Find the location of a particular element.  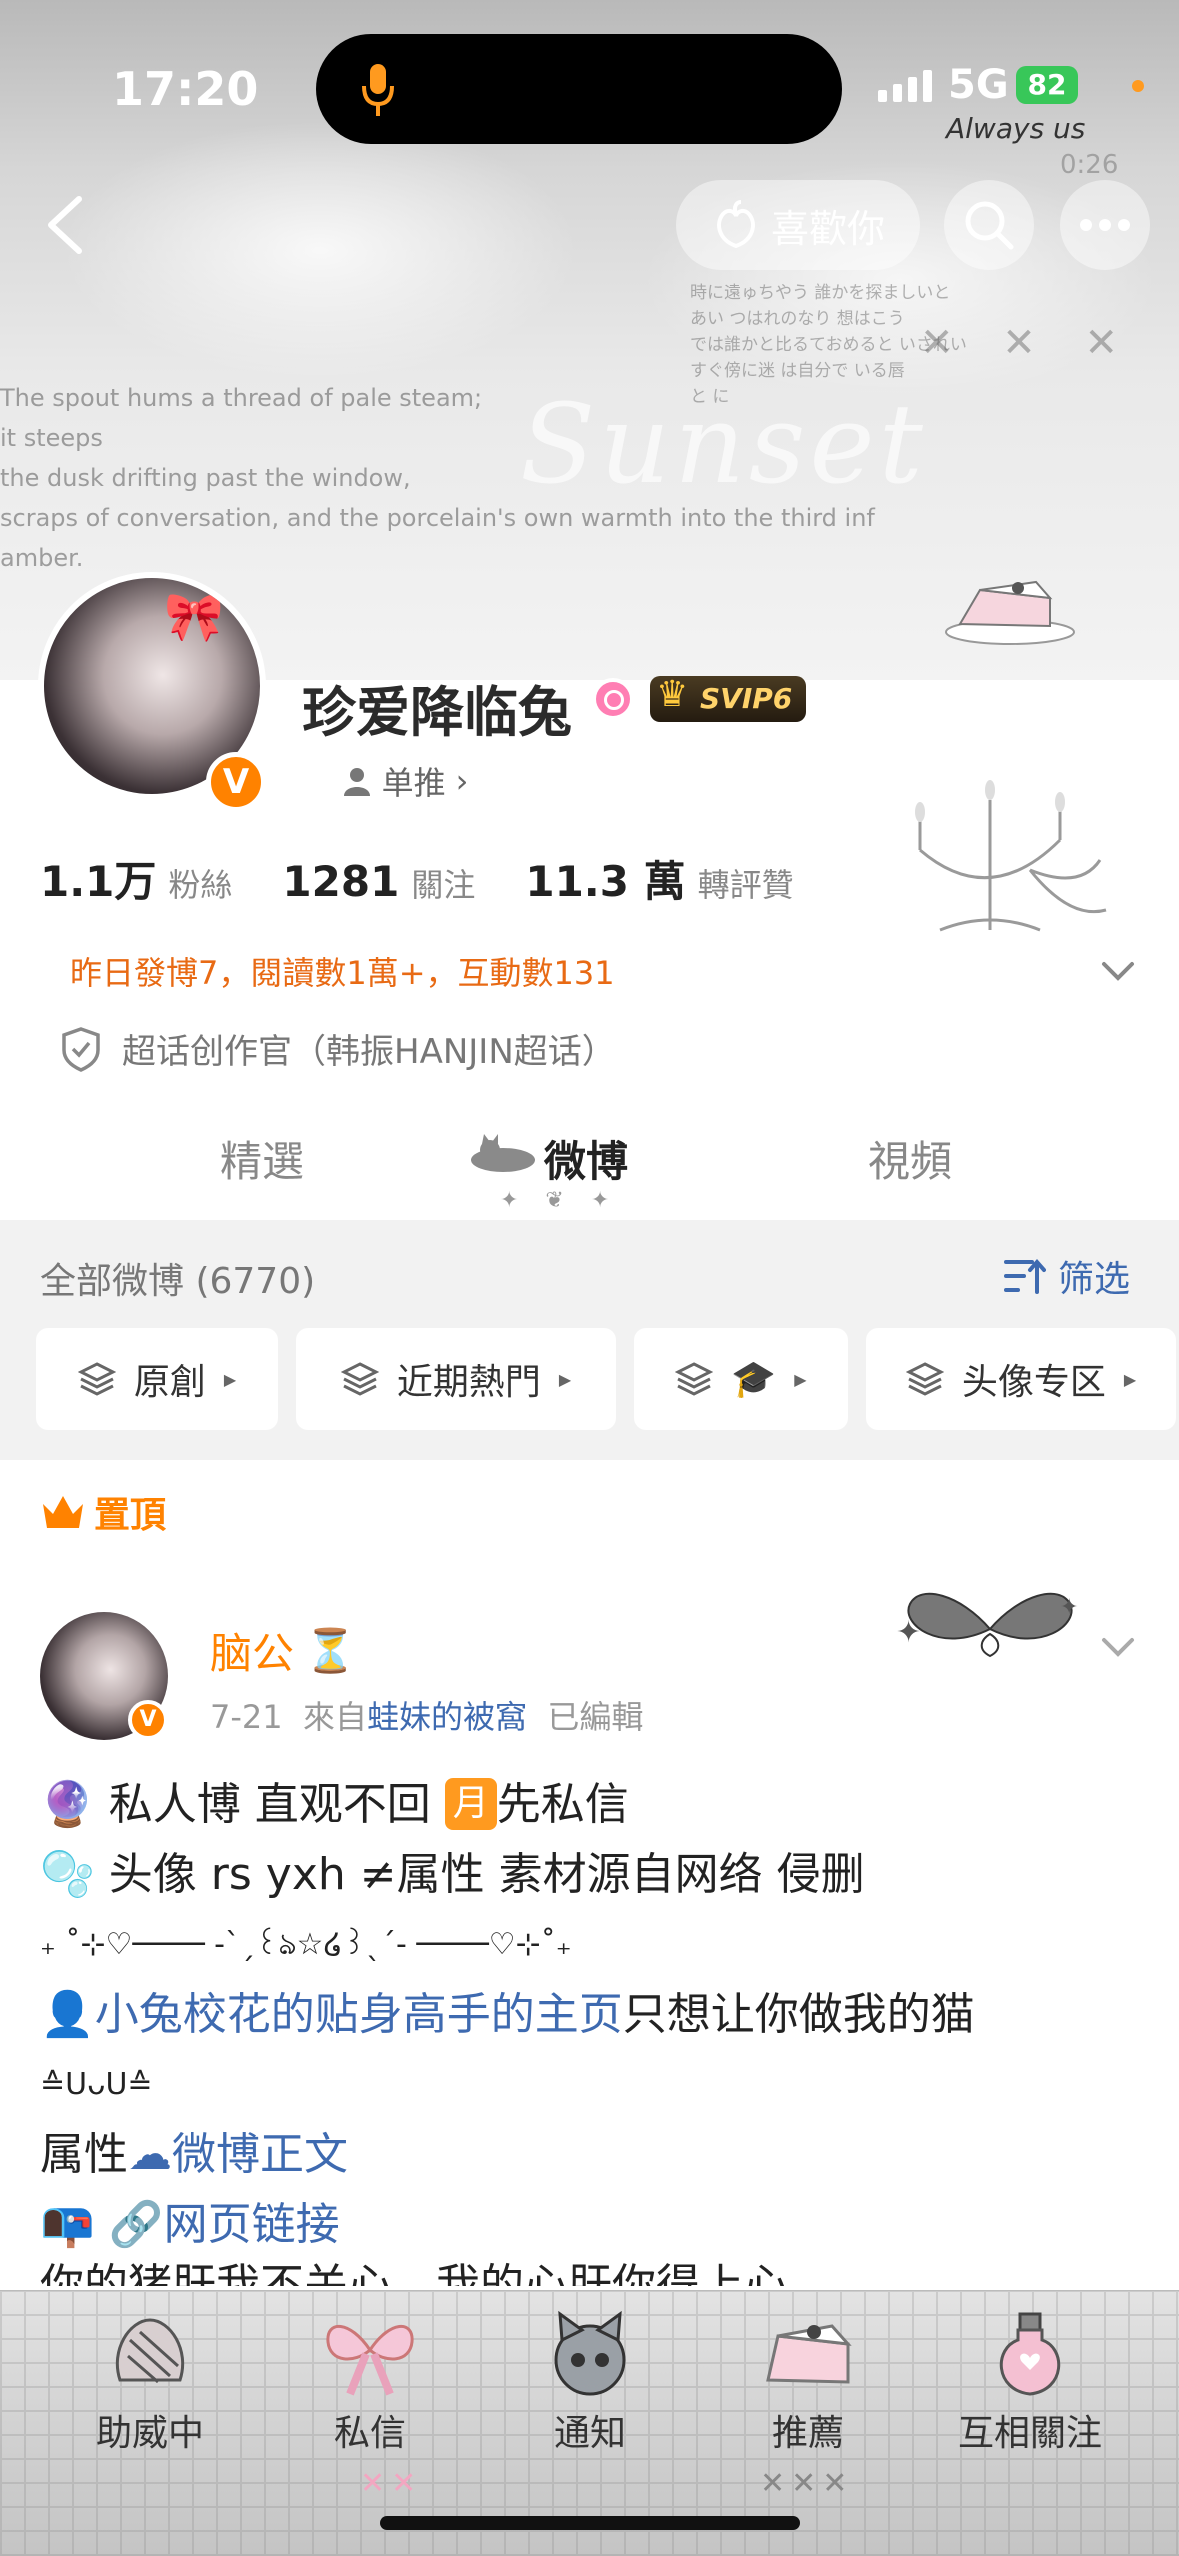

search-icon is located at coordinates (989, 225).